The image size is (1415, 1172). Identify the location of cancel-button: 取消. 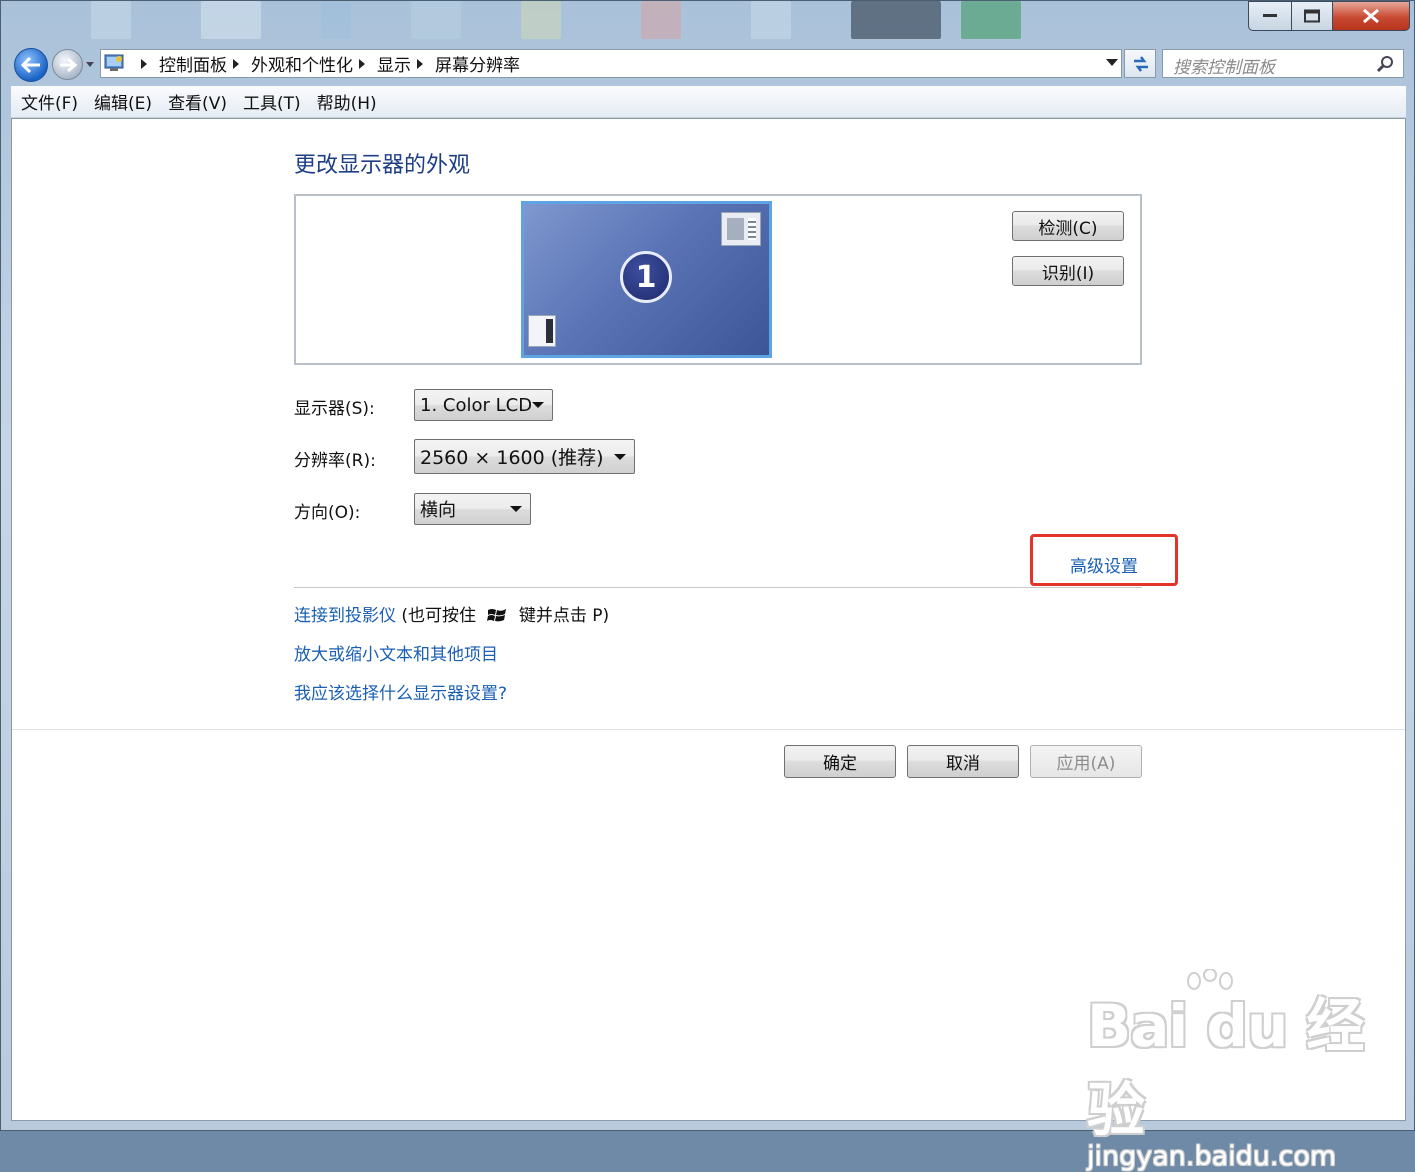
(963, 761).